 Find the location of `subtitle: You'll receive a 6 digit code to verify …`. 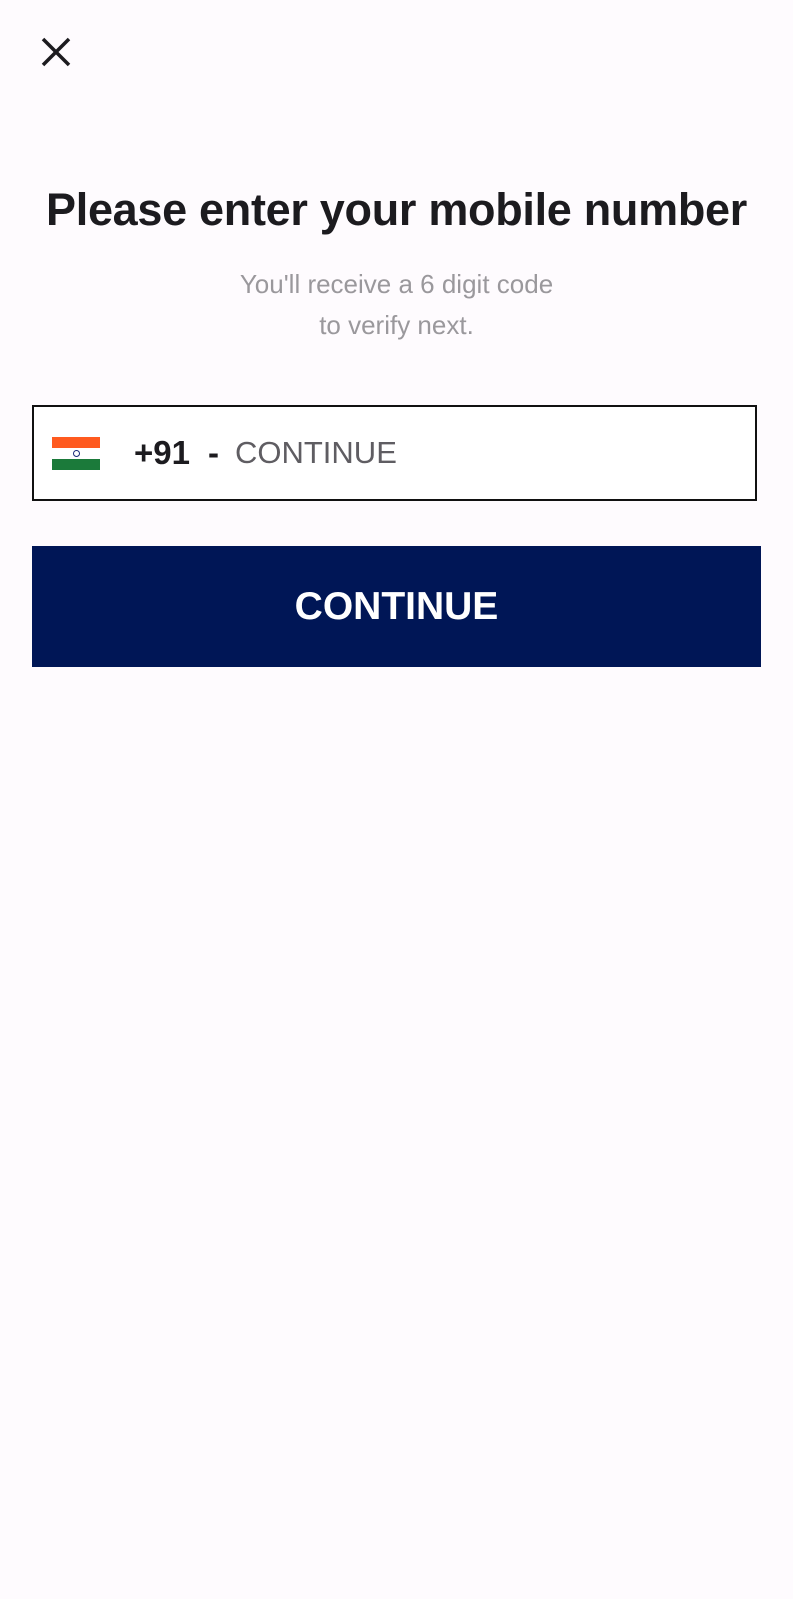

subtitle: You'll receive a 6 digit code to verify … is located at coordinates (396, 305).